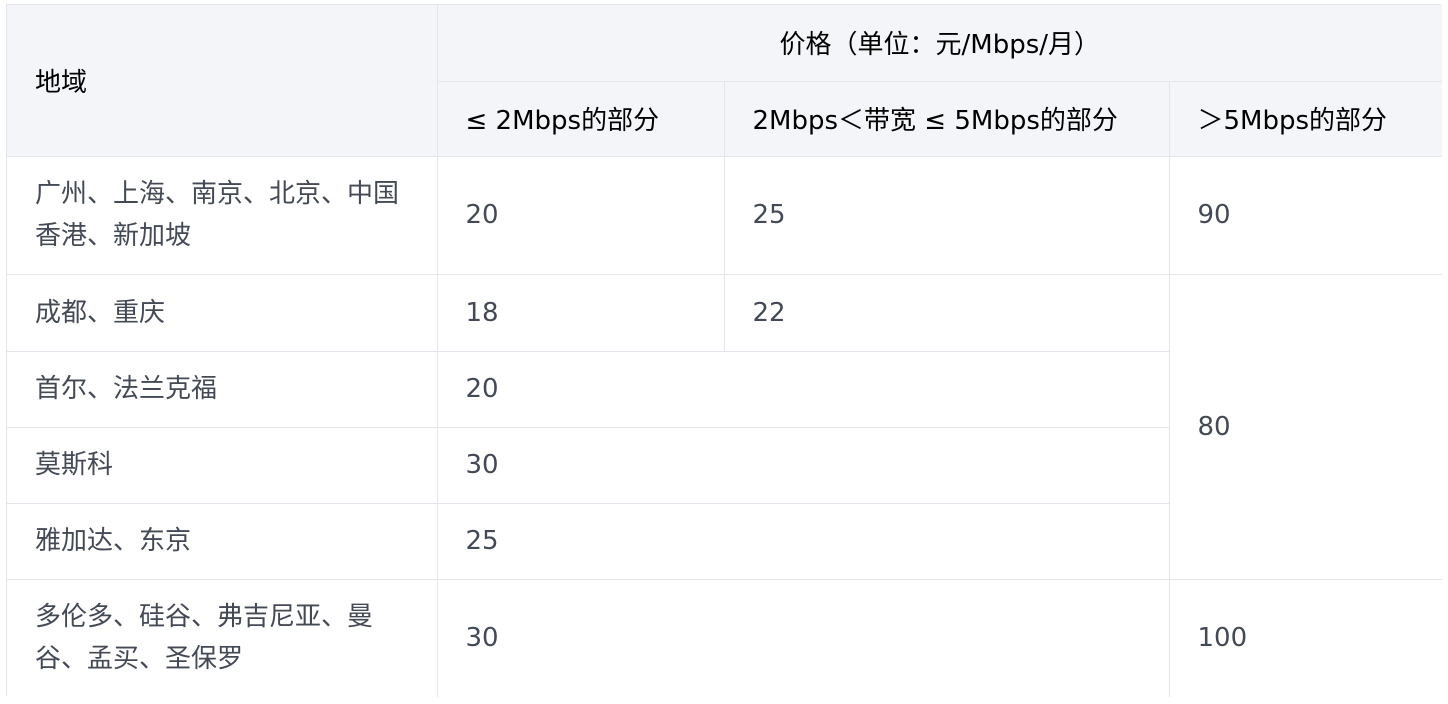 The image size is (1448, 704). I want to click on tier2-cell: 22, so click(946, 312).